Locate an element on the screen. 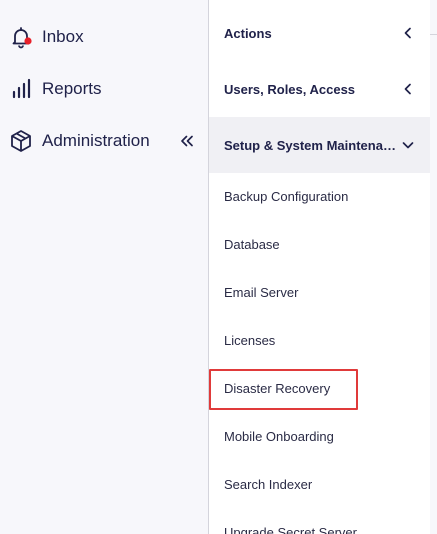 The height and width of the screenshot is (534, 437). menu-item-upgrade-secret-server: Upgrade Secret Server is located at coordinates (319, 523).